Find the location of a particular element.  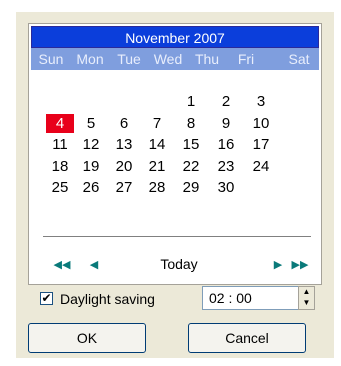

time-spinner: ▲ ▼ is located at coordinates (306, 298).